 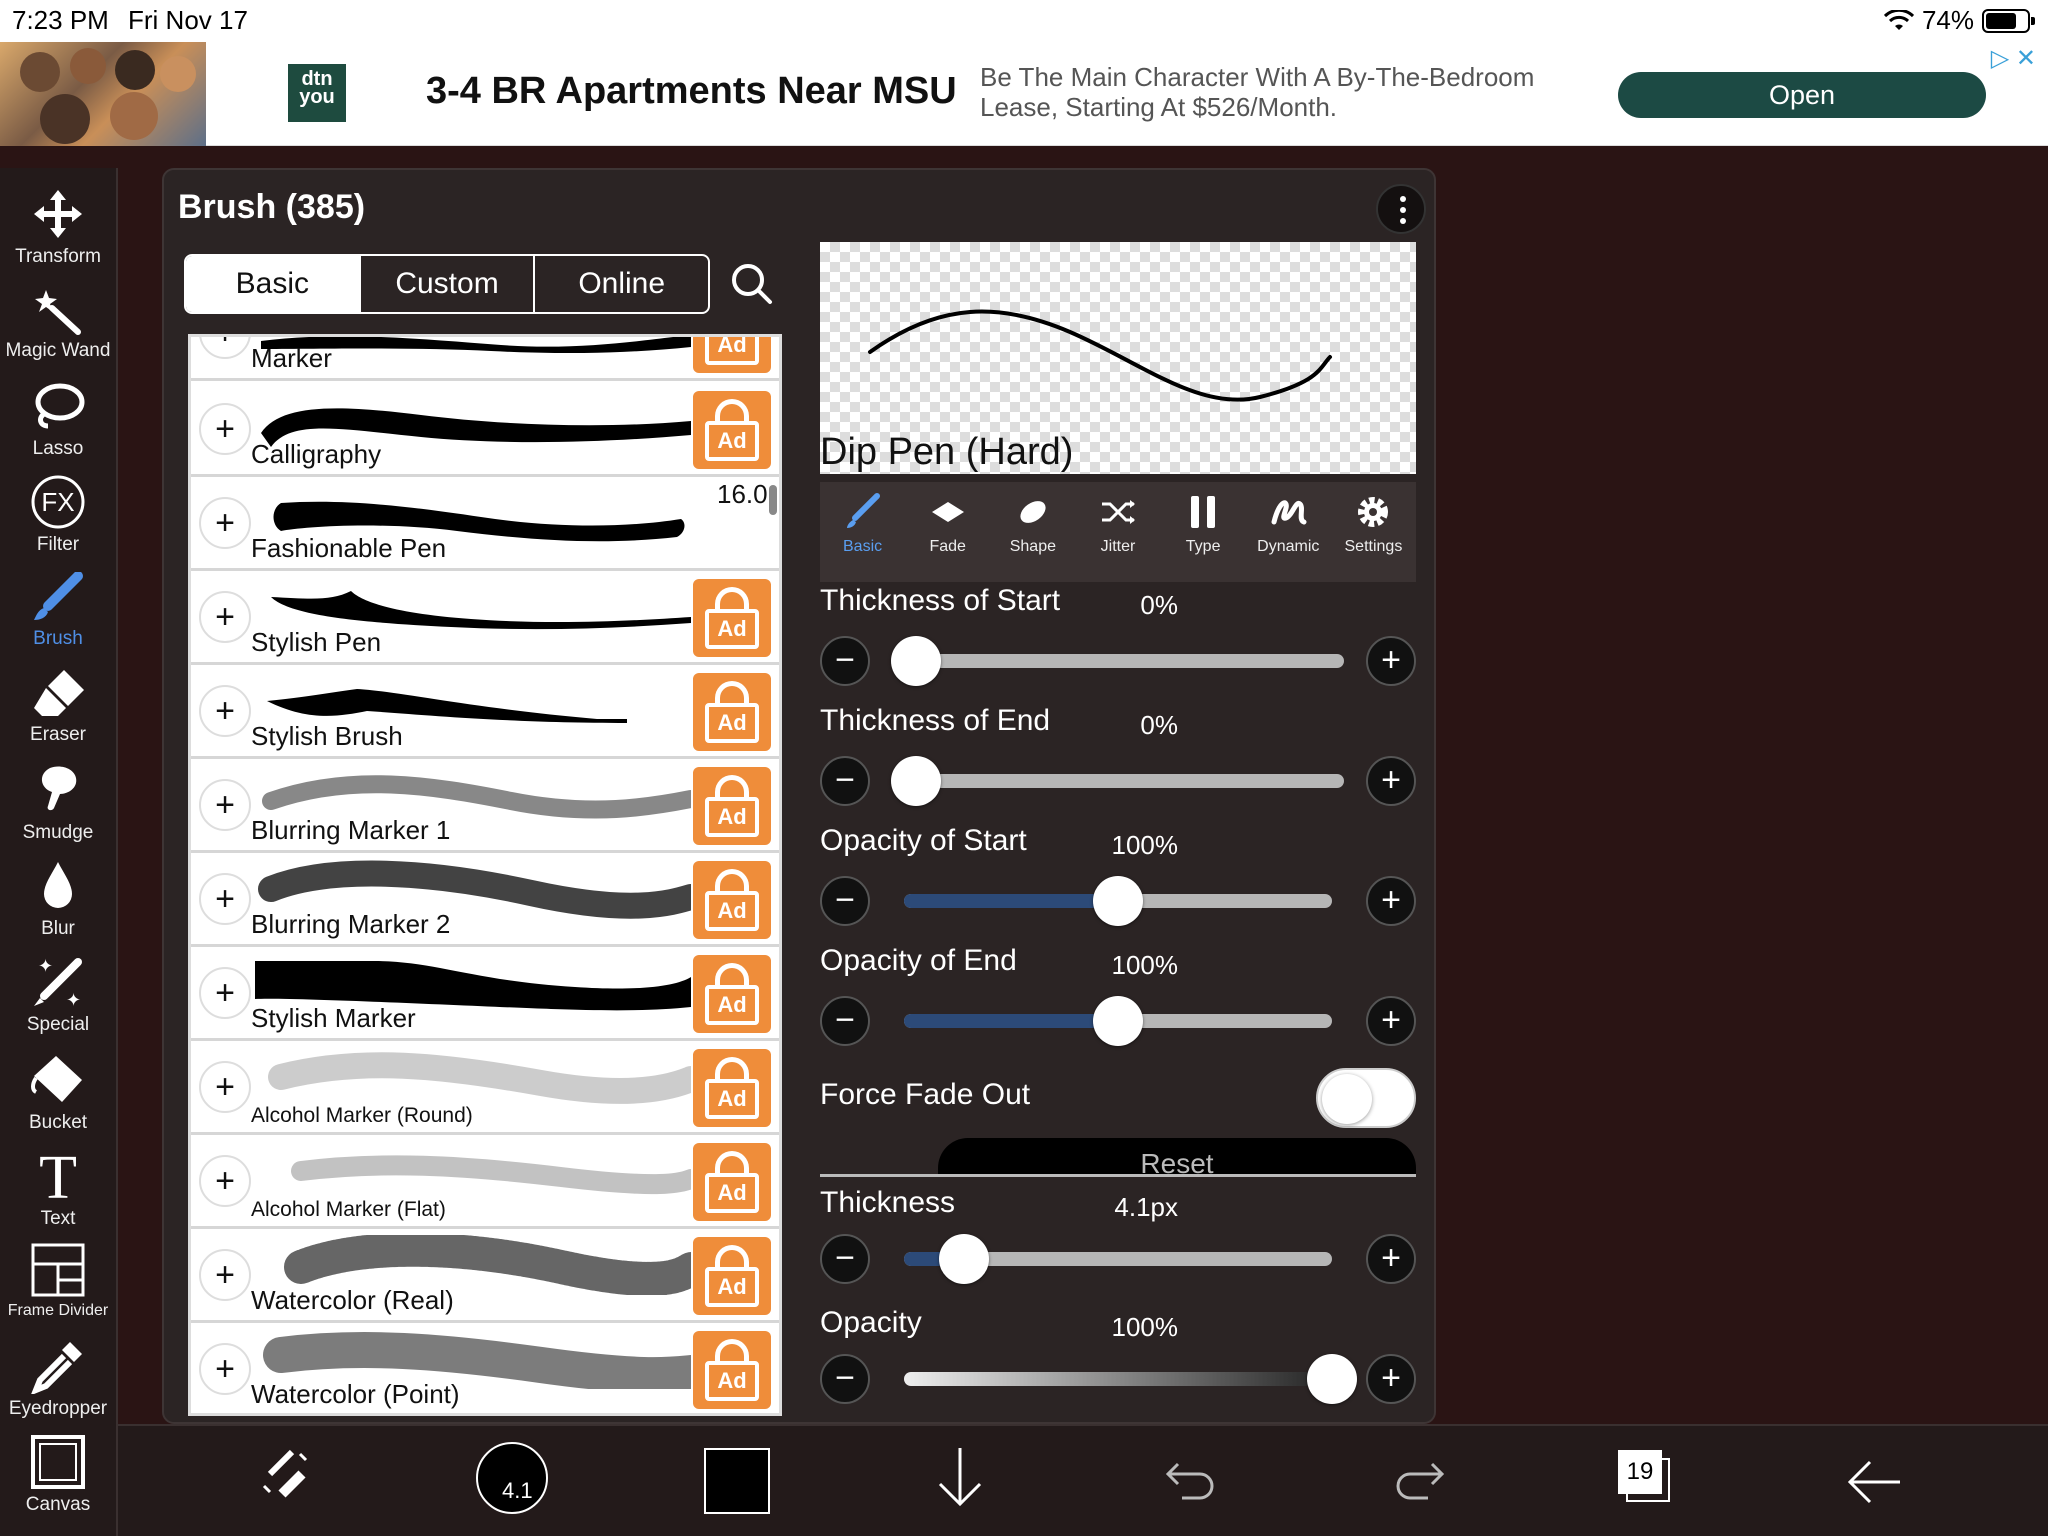 I want to click on opacity-slider, so click(x=1118, y=1379).